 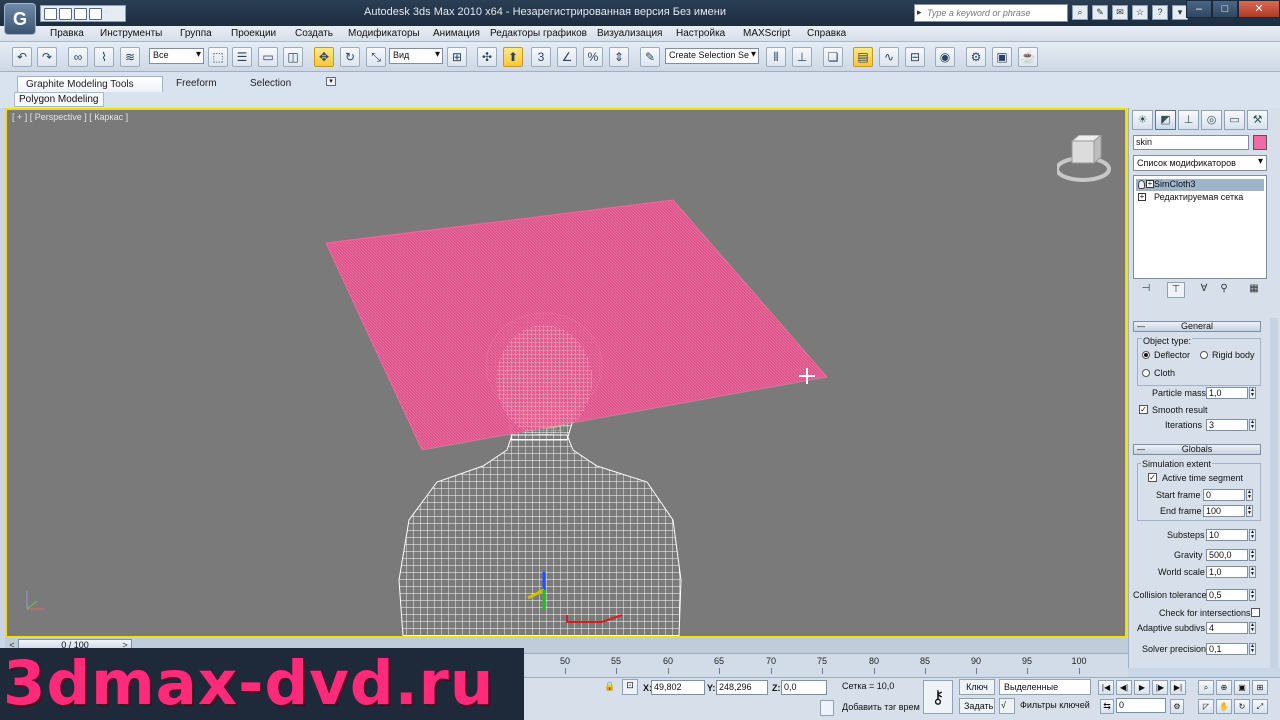 I want to click on set-key-button: Задать, so click(x=977, y=706).